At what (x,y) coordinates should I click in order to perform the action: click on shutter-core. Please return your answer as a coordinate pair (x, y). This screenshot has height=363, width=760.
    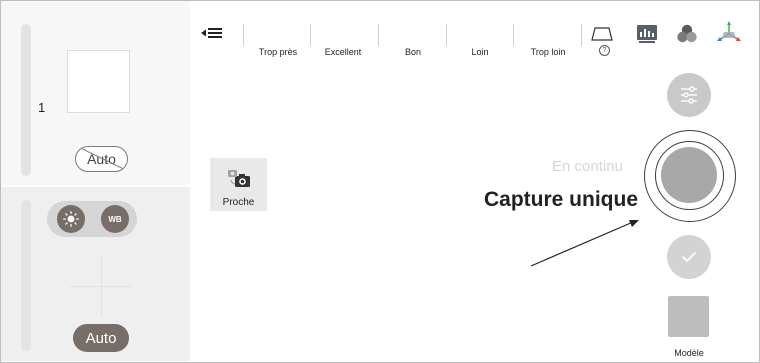
    Looking at the image, I should click on (689, 175).